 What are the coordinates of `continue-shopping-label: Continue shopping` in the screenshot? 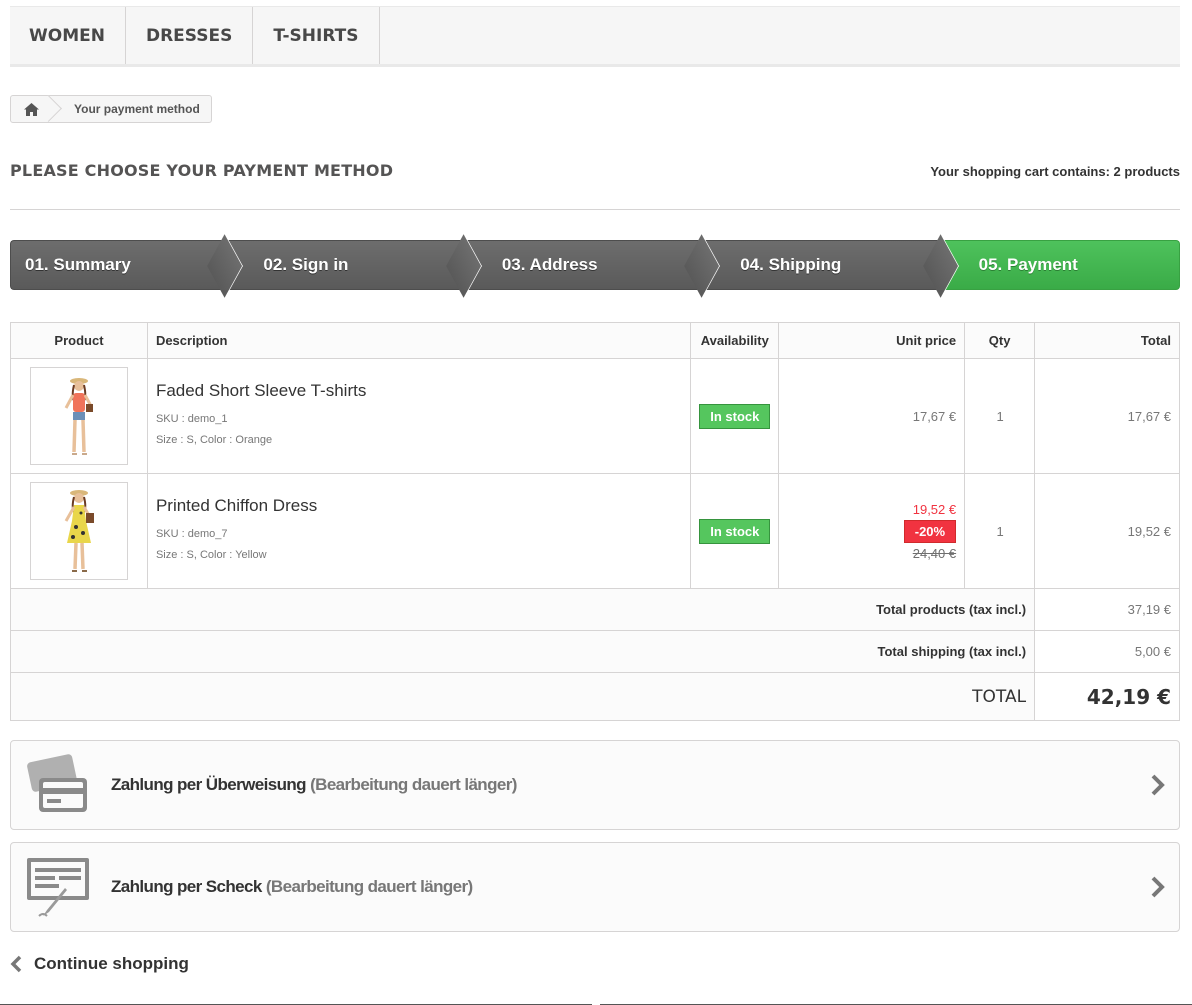 It's located at (111, 963).